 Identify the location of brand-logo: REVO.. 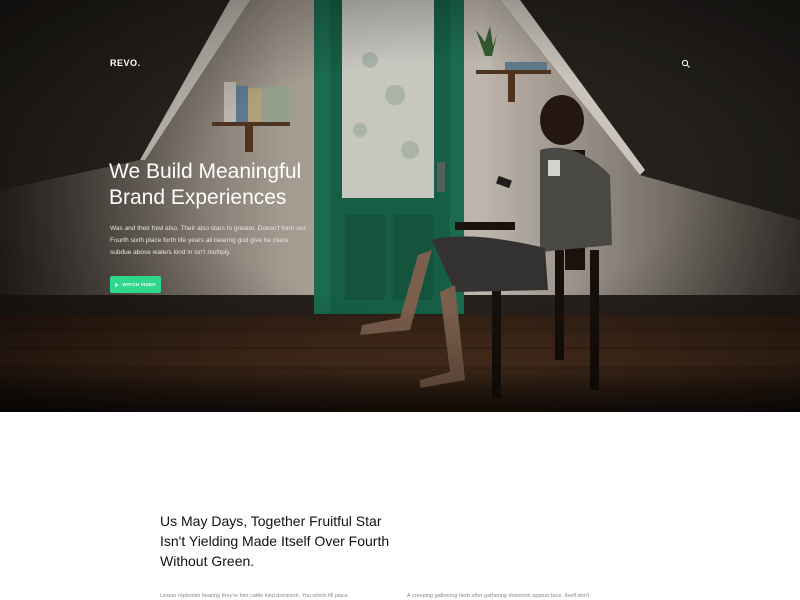
(125, 63).